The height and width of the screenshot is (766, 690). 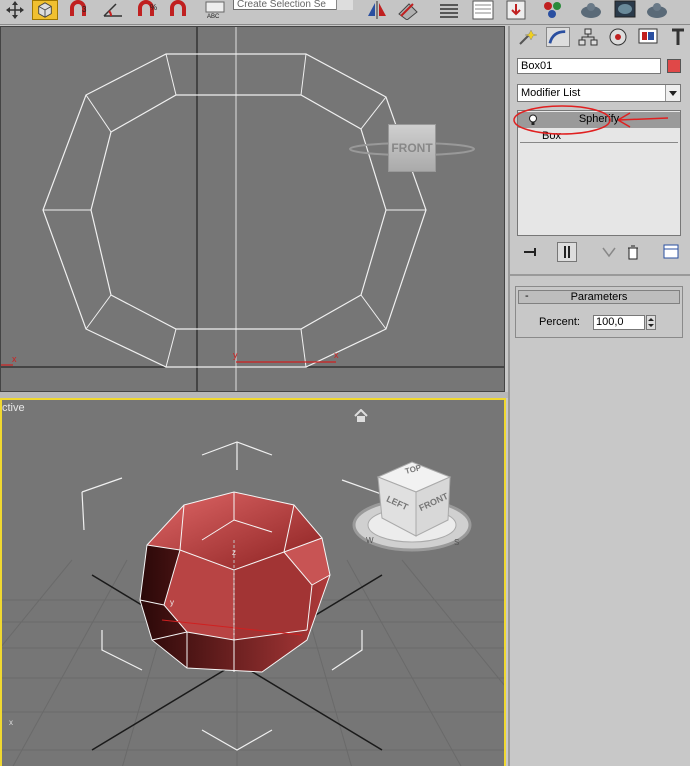 I want to click on spinner-snap-icon, so click(x=179, y=10).